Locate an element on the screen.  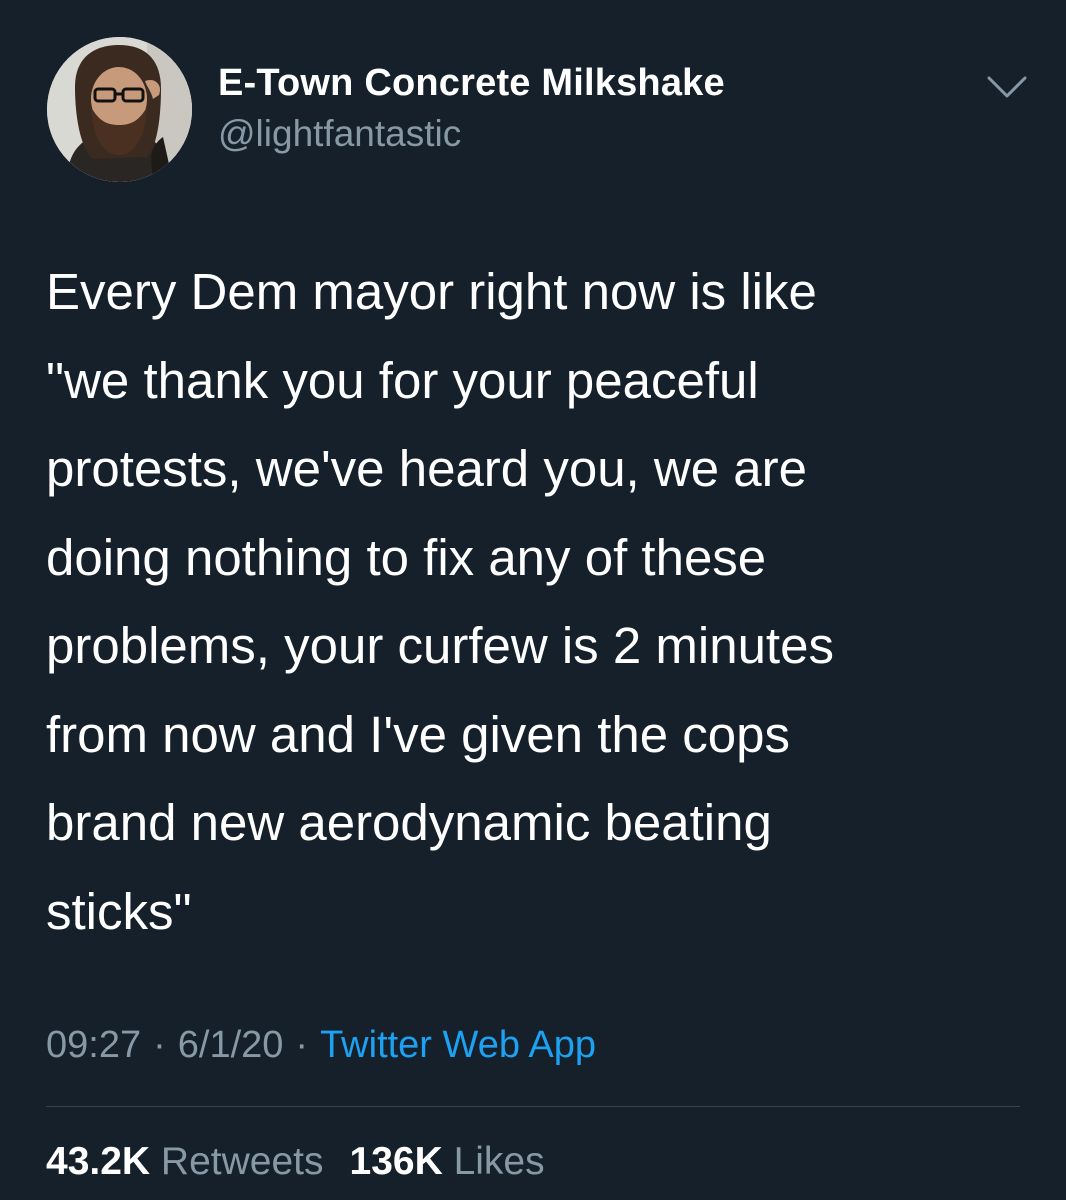
avatar-image is located at coordinates (119, 109).